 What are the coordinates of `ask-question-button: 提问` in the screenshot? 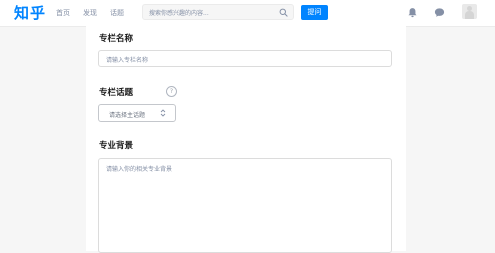 It's located at (314, 12).